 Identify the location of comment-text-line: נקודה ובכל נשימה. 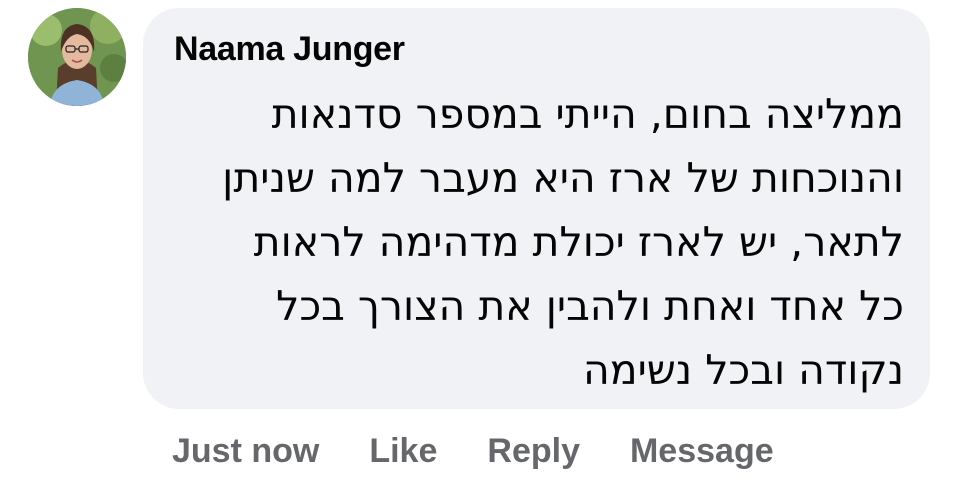
(743, 370).